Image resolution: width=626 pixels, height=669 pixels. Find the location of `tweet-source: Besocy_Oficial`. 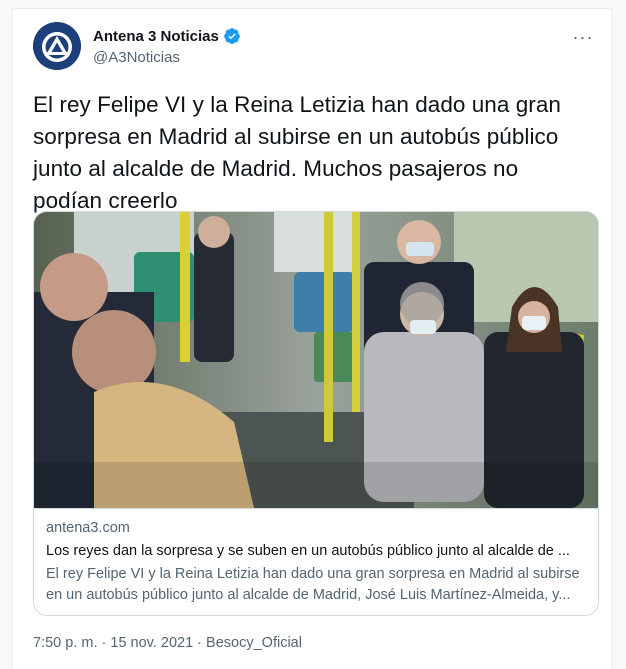

tweet-source: Besocy_Oficial is located at coordinates (254, 643).